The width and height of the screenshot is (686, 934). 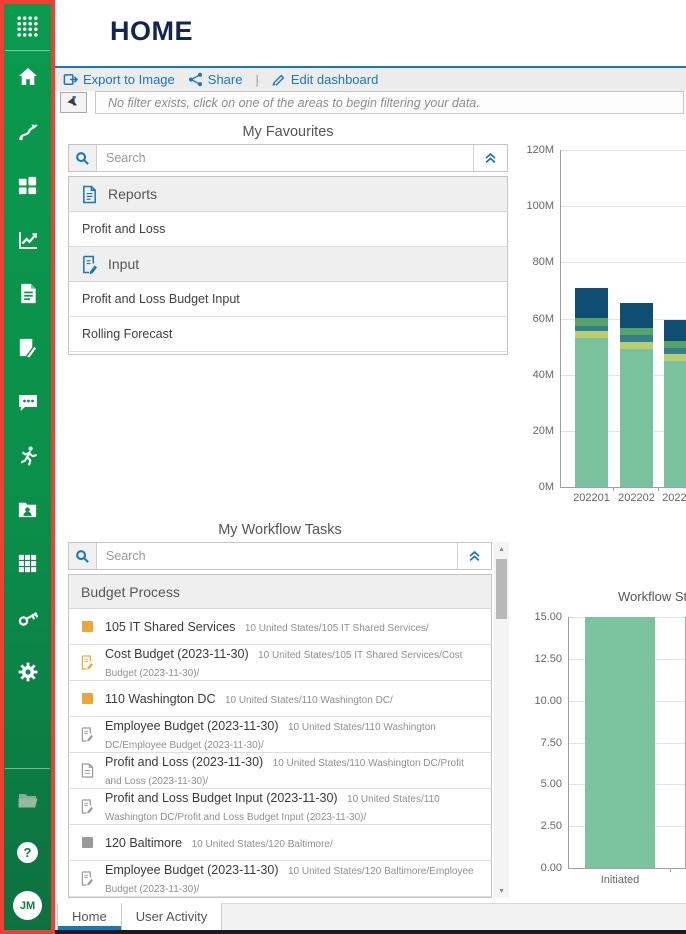 What do you see at coordinates (501, 720) in the screenshot?
I see `workflow-list-scrollbar: ▲ ▼` at bounding box center [501, 720].